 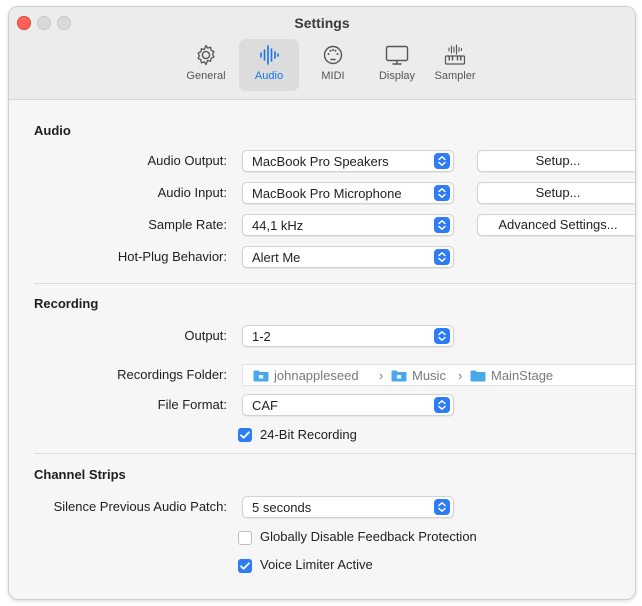 I want to click on audio-output-popup: MacBook Pro Speakers, so click(x=348, y=161).